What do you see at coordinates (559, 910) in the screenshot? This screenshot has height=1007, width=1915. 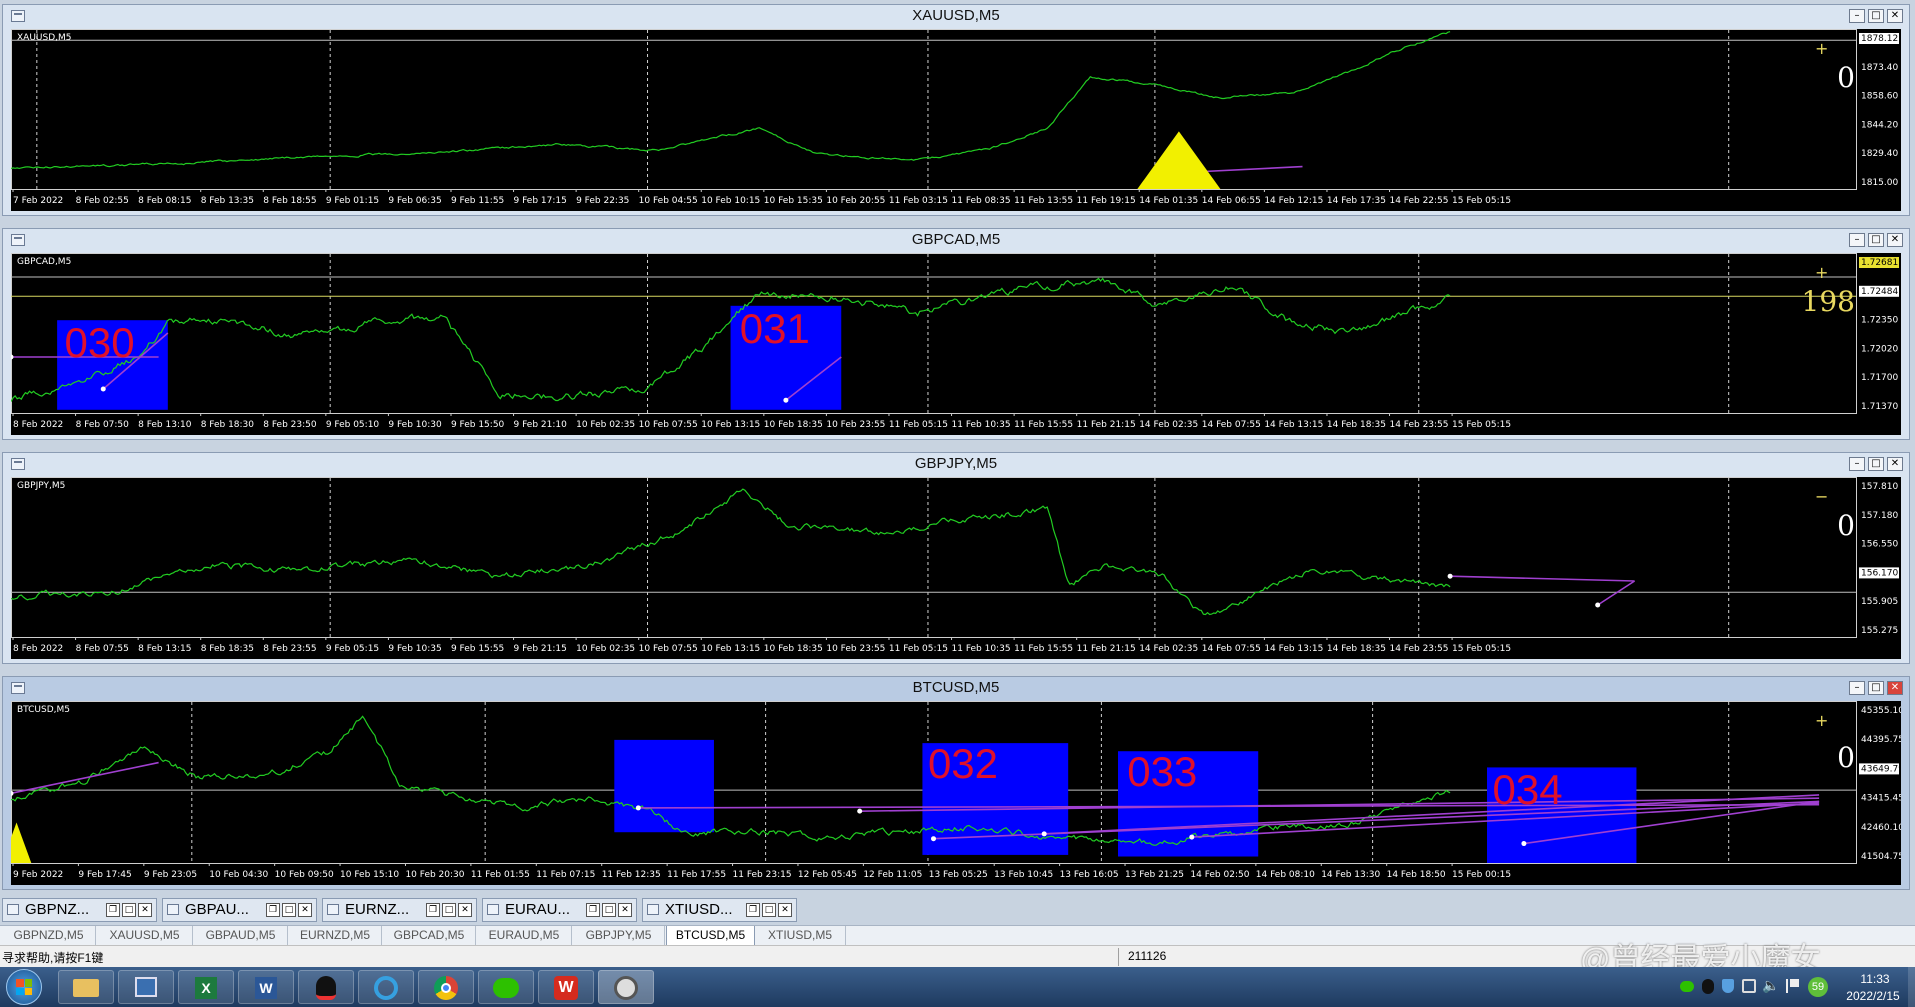 I see `window-tab: EURAU... ❐ □ ✕` at bounding box center [559, 910].